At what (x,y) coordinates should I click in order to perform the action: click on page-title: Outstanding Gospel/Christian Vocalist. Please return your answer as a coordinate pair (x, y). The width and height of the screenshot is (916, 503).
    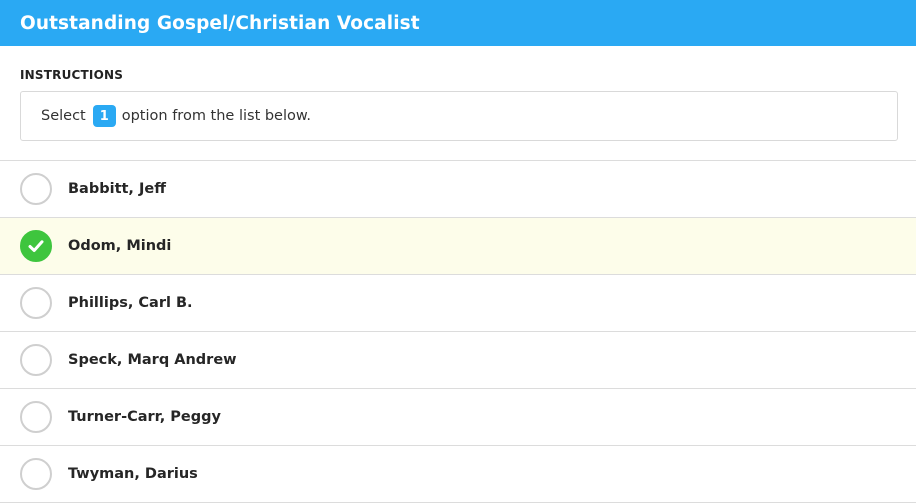
    Looking at the image, I should click on (220, 23).